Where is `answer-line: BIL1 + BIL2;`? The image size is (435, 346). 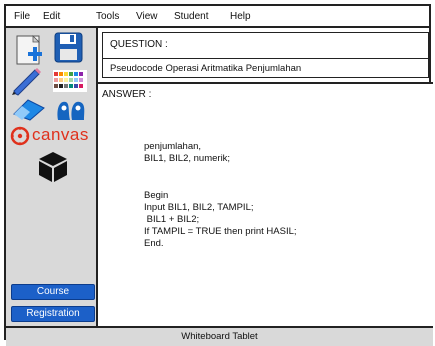 answer-line: BIL1 + BIL2; is located at coordinates (172, 219).